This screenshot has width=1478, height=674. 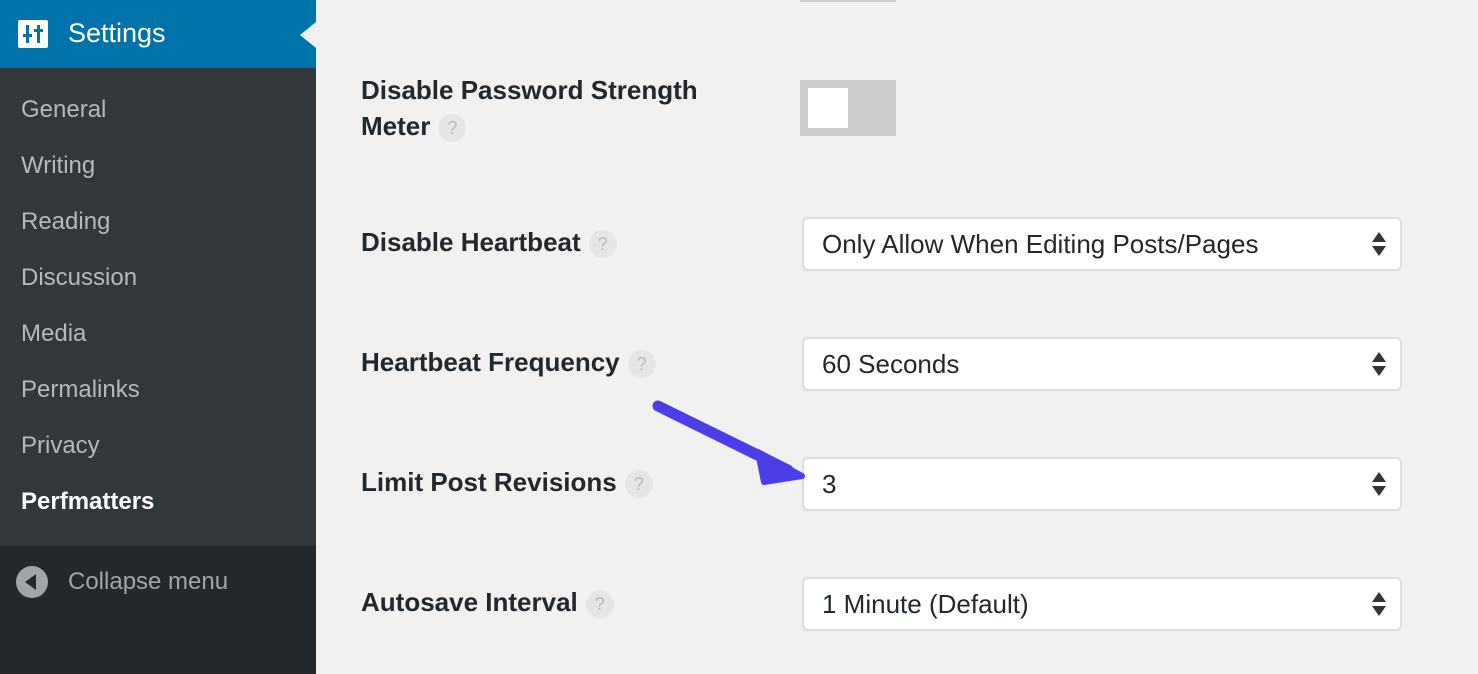 What do you see at coordinates (308, 35) in the screenshot?
I see `current-menu-notch` at bounding box center [308, 35].